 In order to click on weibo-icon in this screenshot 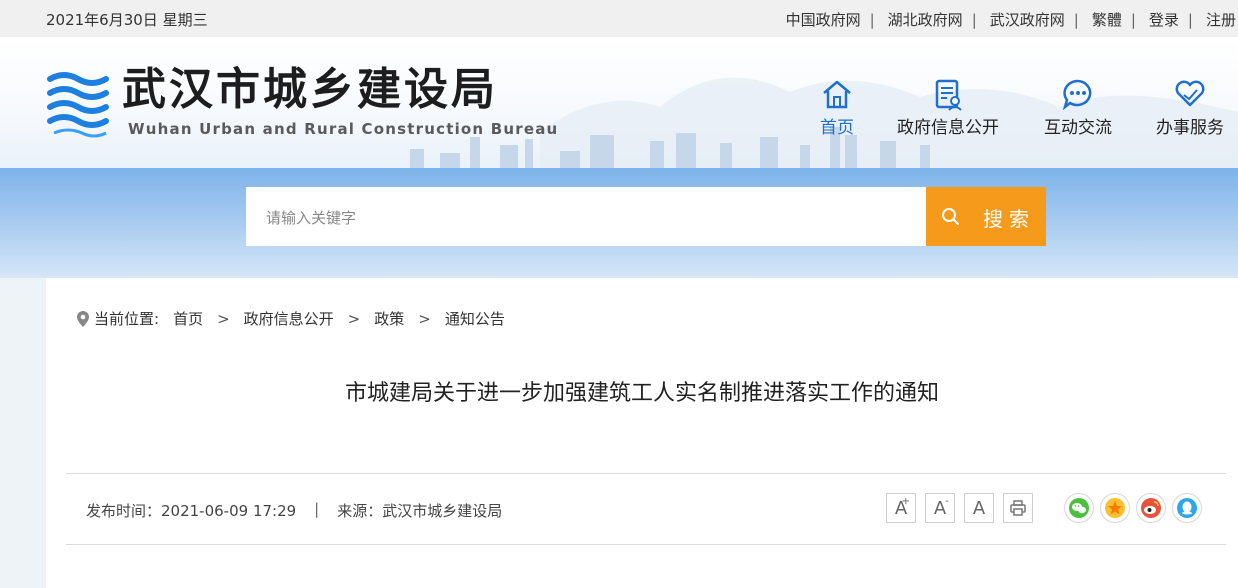, I will do `click(1151, 508)`.